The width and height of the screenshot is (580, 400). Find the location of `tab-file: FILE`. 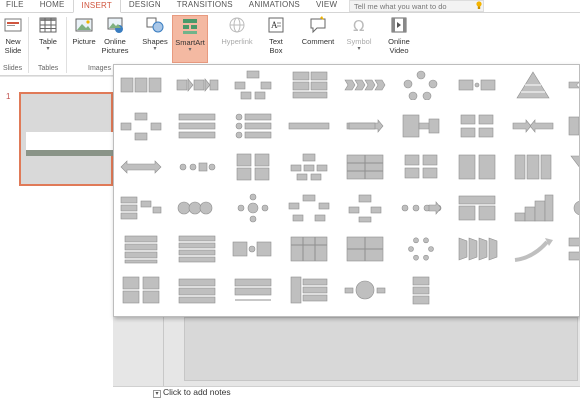

tab-file: FILE is located at coordinates (16, 6).